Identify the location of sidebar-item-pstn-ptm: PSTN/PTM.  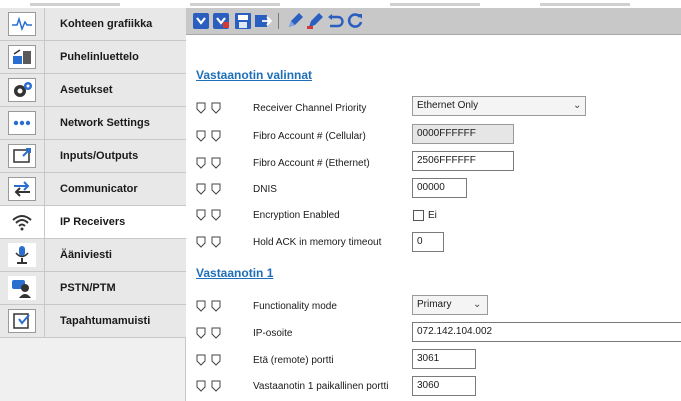
(93, 288).